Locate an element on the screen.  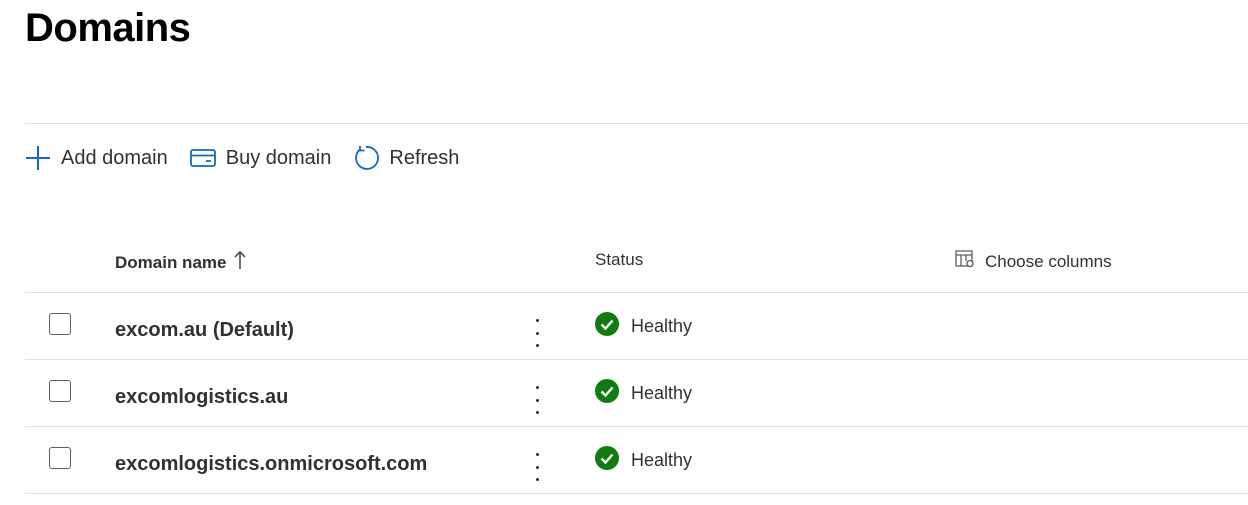
table-header: Domain name Status Choose columns is located at coordinates (636, 260).